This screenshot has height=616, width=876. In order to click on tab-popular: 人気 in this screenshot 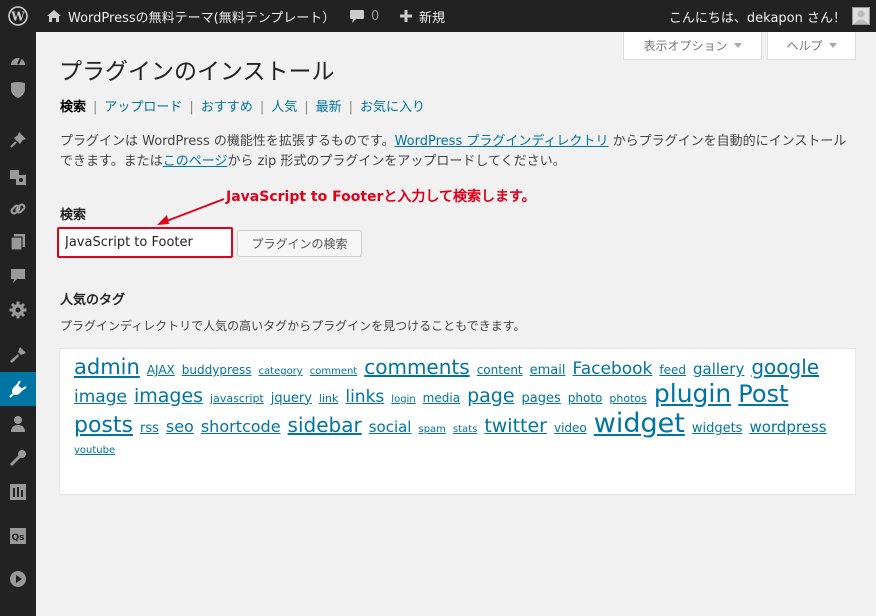, I will do `click(284, 107)`.